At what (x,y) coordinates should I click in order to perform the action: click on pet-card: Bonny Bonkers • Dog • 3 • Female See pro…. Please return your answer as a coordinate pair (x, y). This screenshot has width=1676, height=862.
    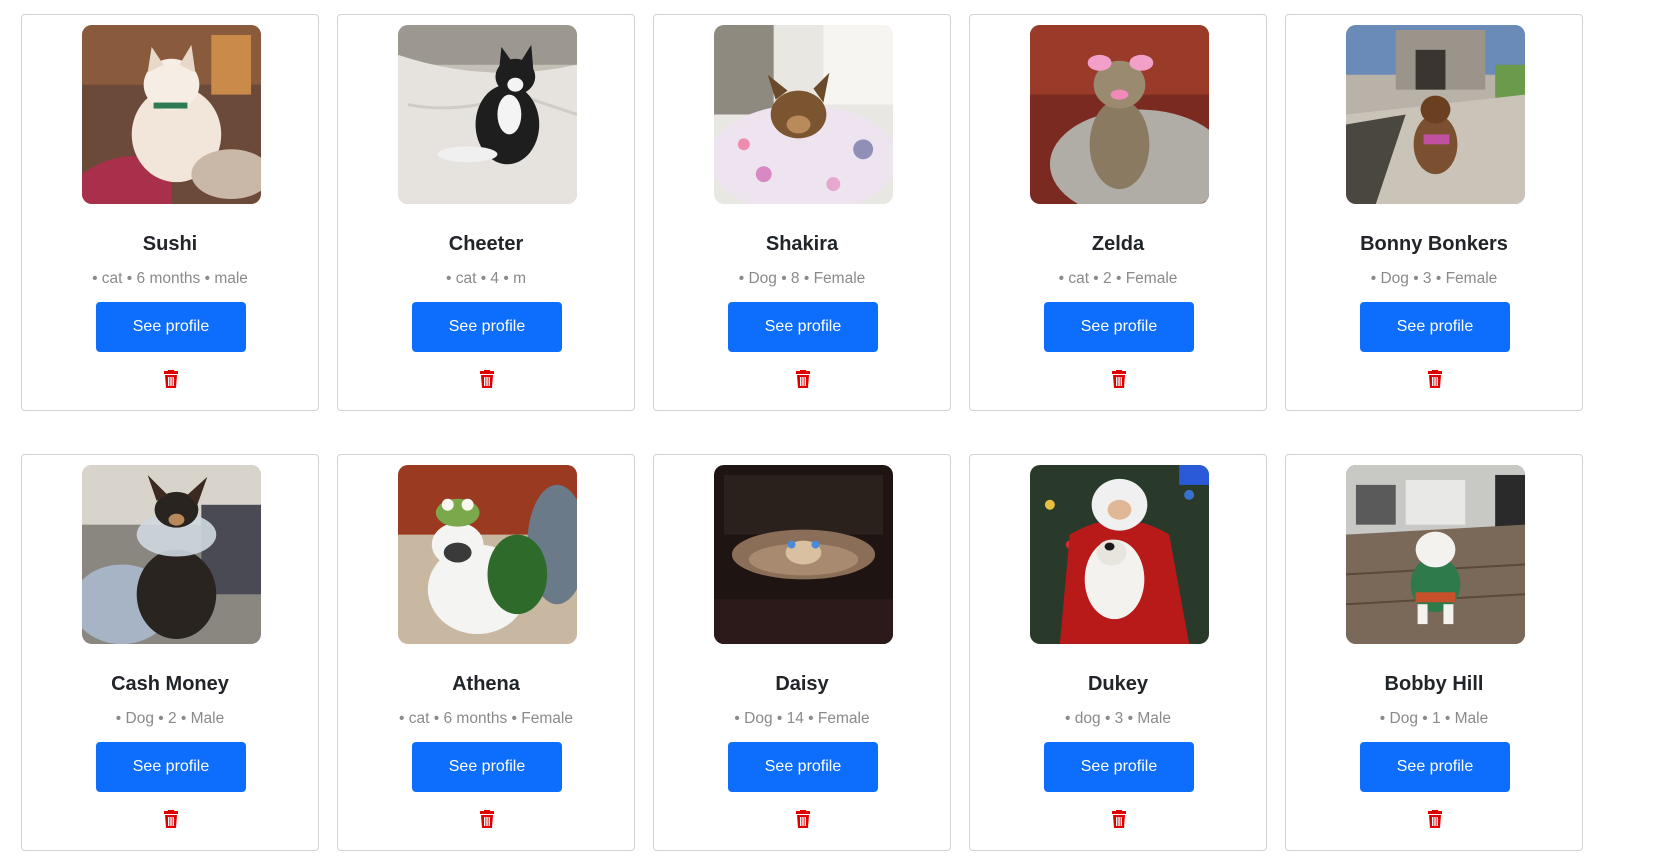
    Looking at the image, I should click on (1434, 212).